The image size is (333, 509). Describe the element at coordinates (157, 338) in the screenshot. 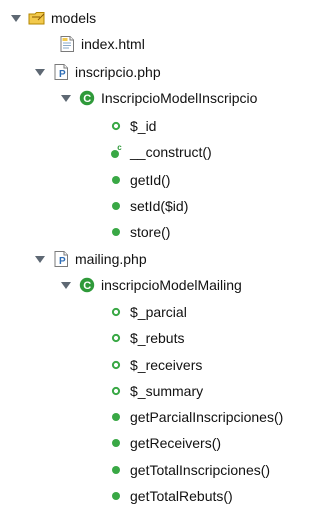

I see `tree-label: $_rebuts` at that location.